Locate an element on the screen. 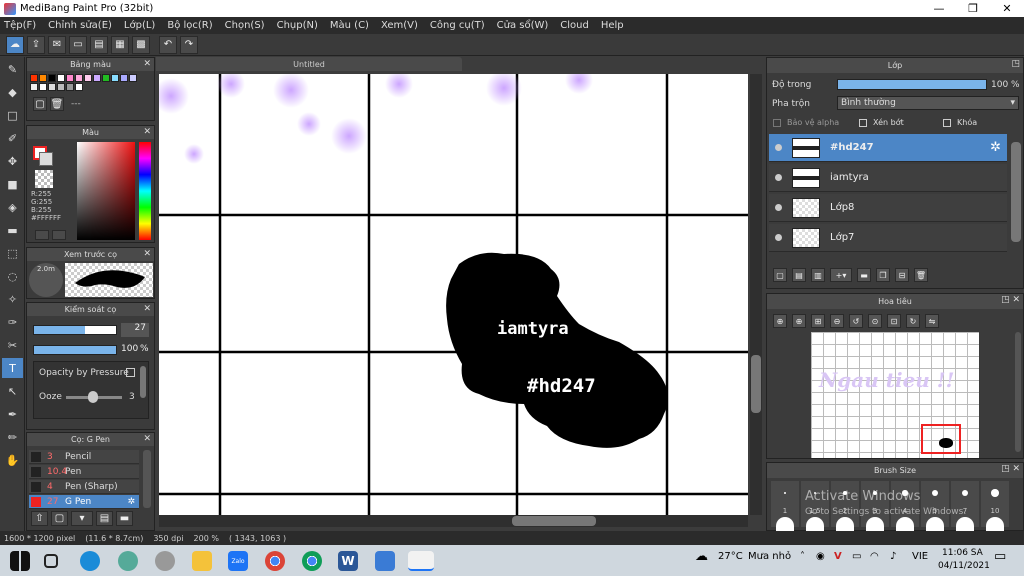  close-button: ✕ is located at coordinates (1007, 8).